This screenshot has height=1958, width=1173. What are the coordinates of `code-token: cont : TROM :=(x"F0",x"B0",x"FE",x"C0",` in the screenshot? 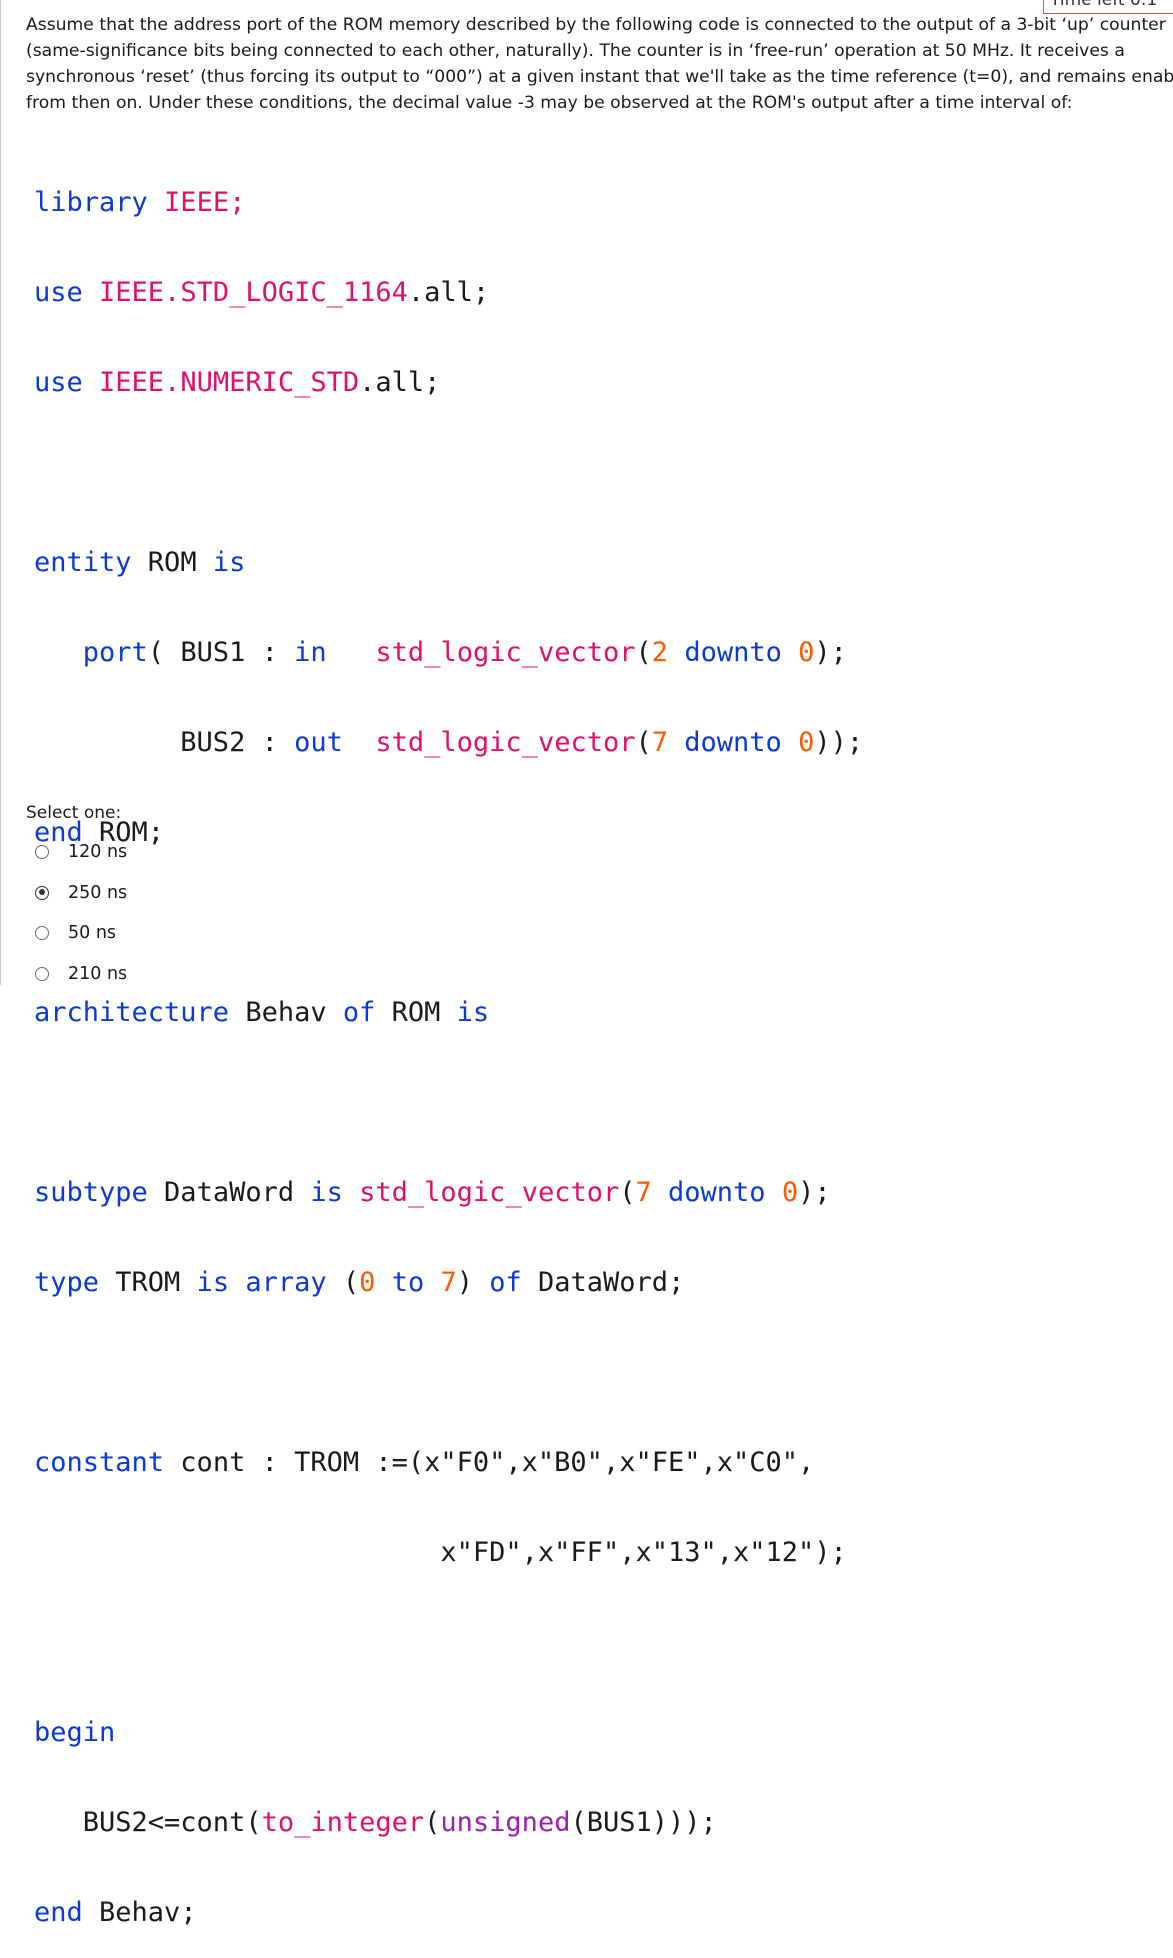 It's located at (489, 1462).